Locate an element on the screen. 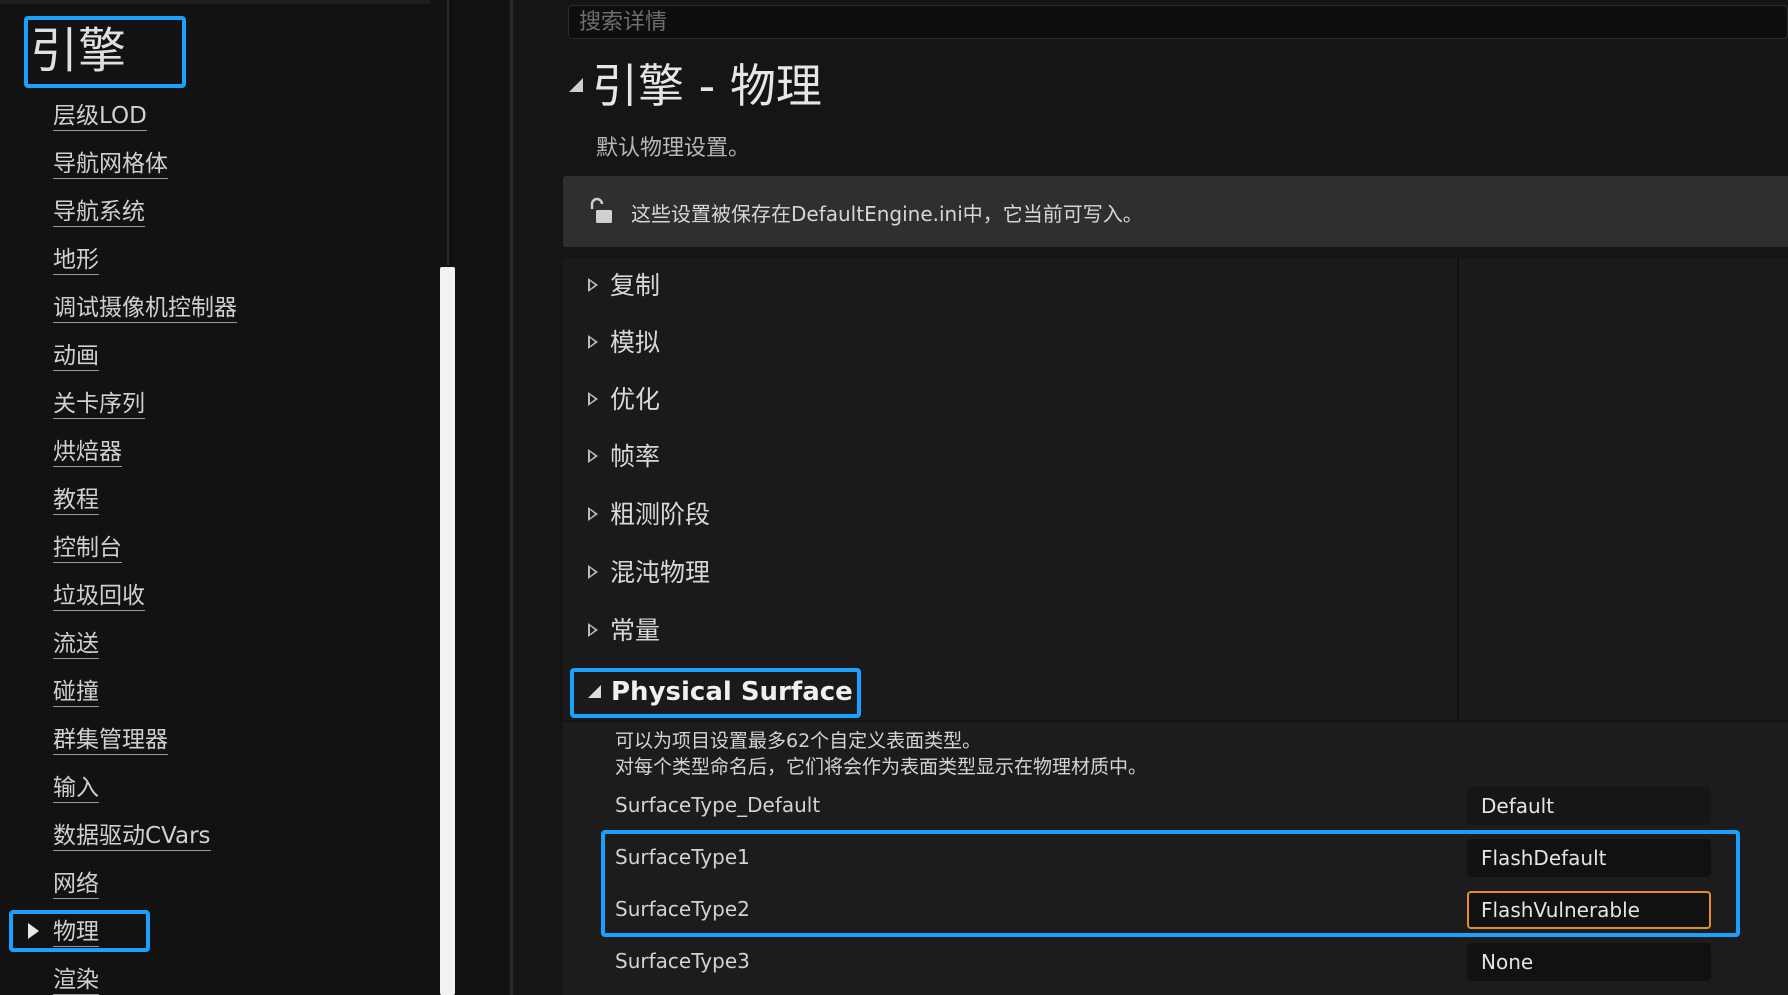 The height and width of the screenshot is (995, 1788). sidebar-item-label: 流送 is located at coordinates (76, 645).